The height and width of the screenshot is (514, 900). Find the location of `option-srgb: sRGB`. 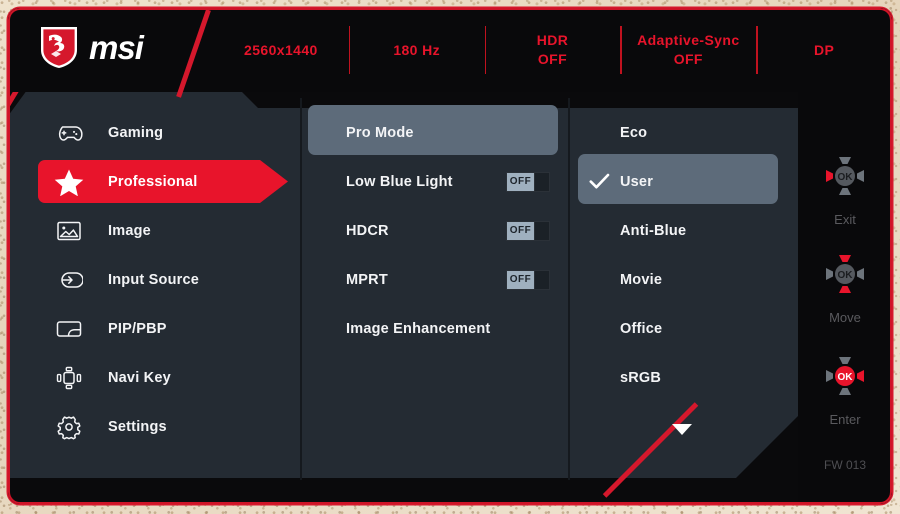

option-srgb: sRGB is located at coordinates (683, 377).